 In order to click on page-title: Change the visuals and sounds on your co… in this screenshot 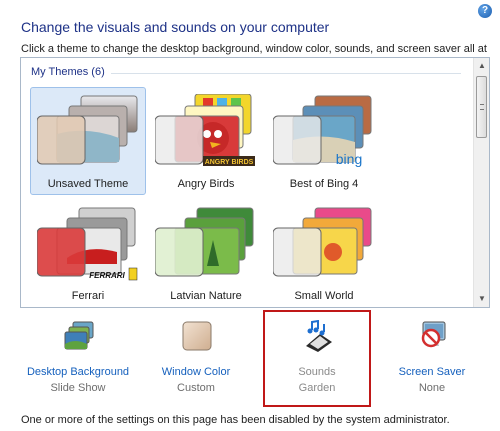, I will do `click(175, 27)`.